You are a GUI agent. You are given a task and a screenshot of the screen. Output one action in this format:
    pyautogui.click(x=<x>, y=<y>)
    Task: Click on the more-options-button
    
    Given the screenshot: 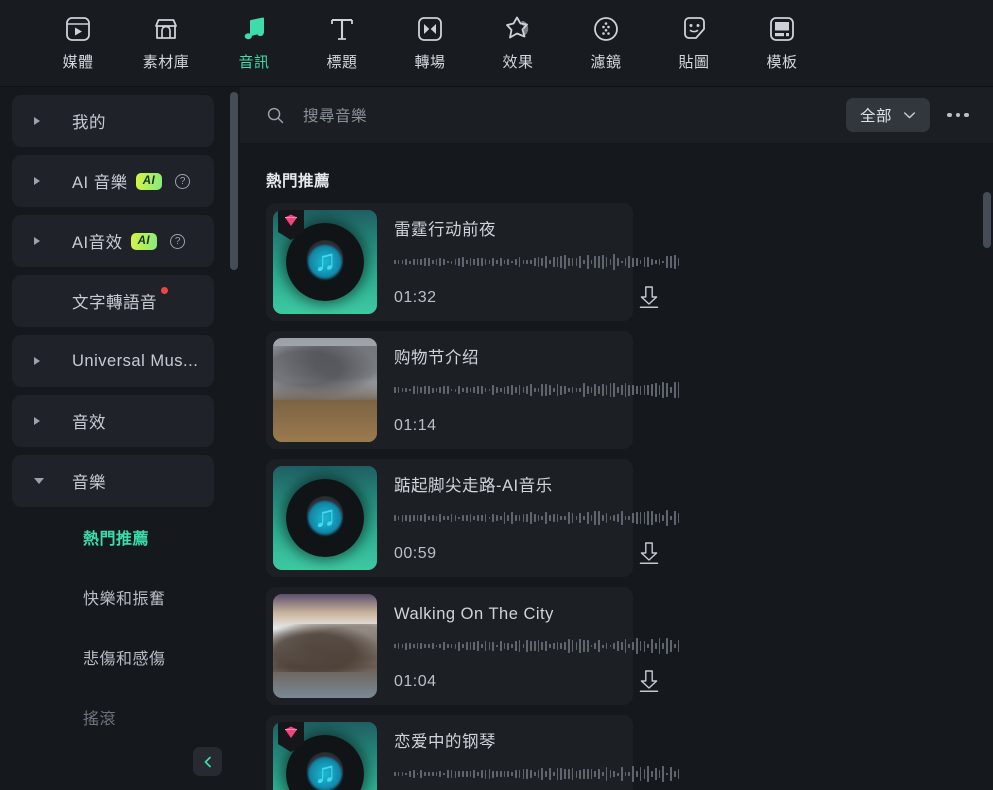 What is the action you would take?
    pyautogui.click(x=958, y=115)
    